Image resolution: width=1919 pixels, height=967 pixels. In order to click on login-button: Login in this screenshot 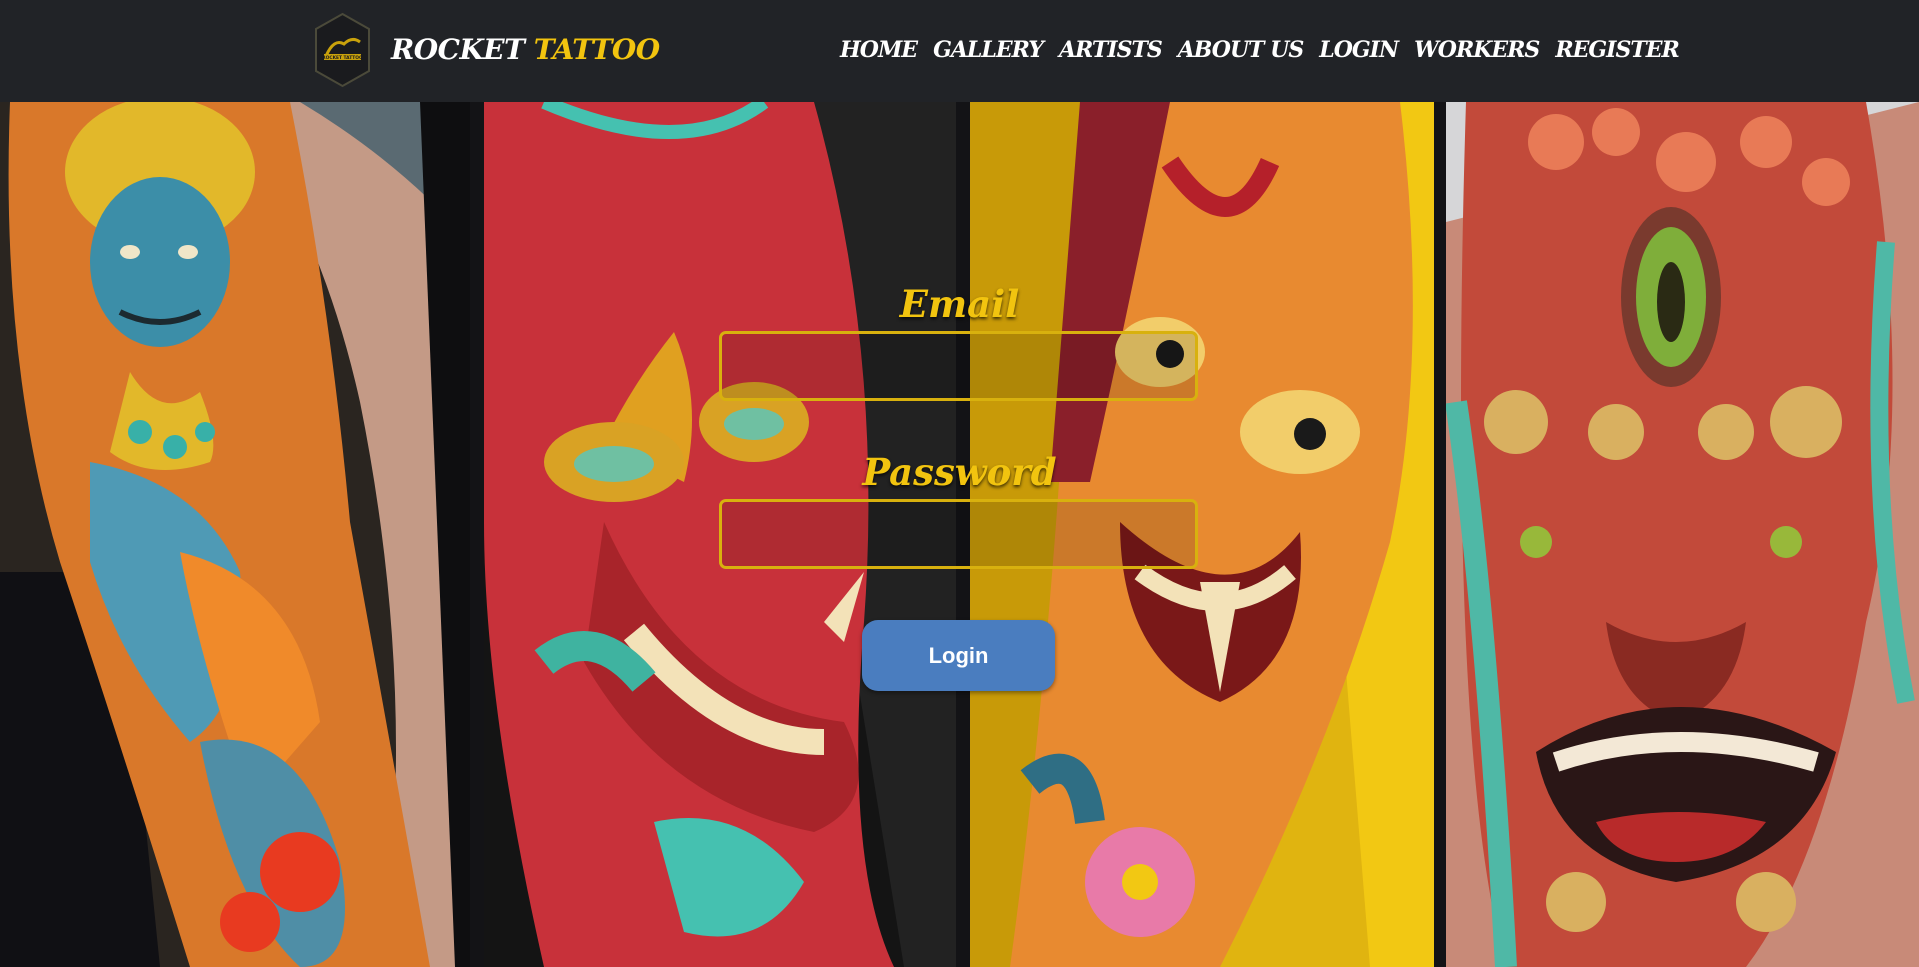, I will do `click(958, 655)`.